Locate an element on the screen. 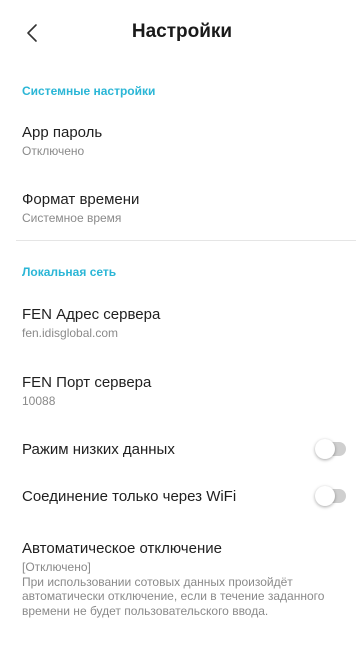  setting-label: Ражим низких данных is located at coordinates (98, 449).